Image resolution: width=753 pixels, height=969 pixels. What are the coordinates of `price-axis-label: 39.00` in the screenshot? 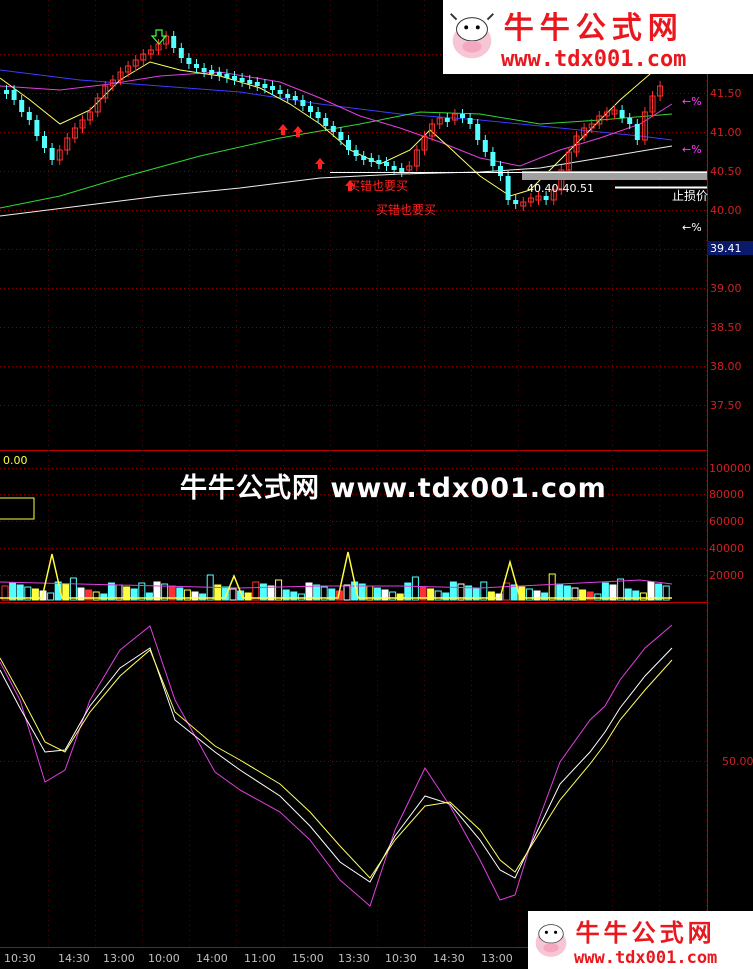 It's located at (726, 288).